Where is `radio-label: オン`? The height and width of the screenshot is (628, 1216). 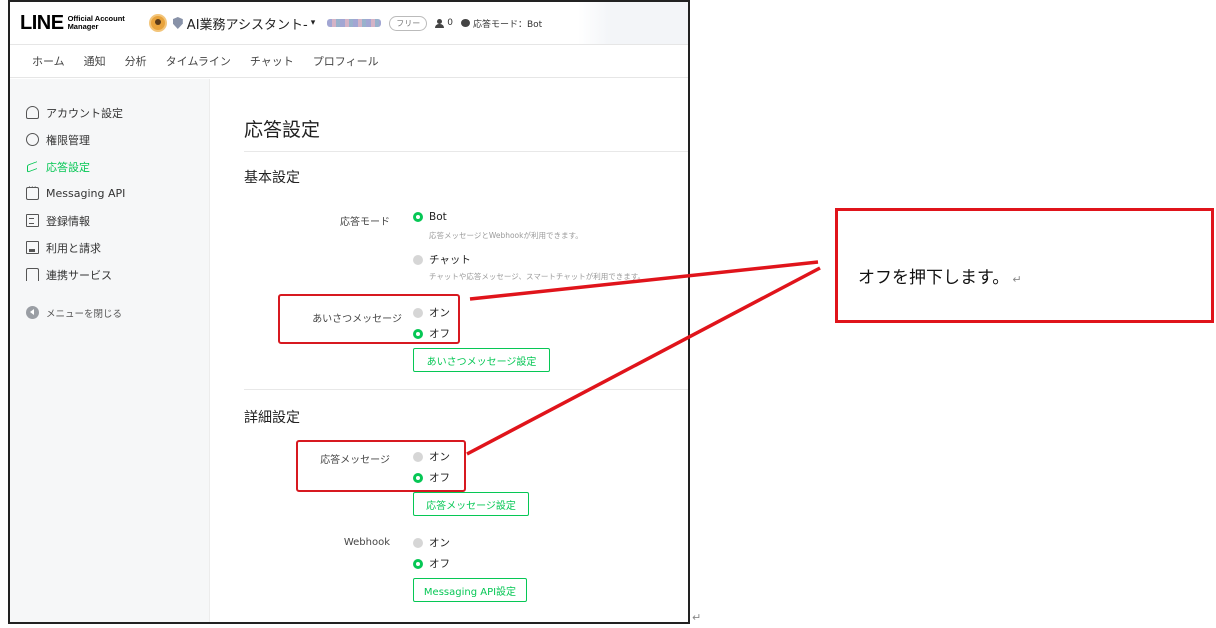
radio-label: オン is located at coordinates (439, 543).